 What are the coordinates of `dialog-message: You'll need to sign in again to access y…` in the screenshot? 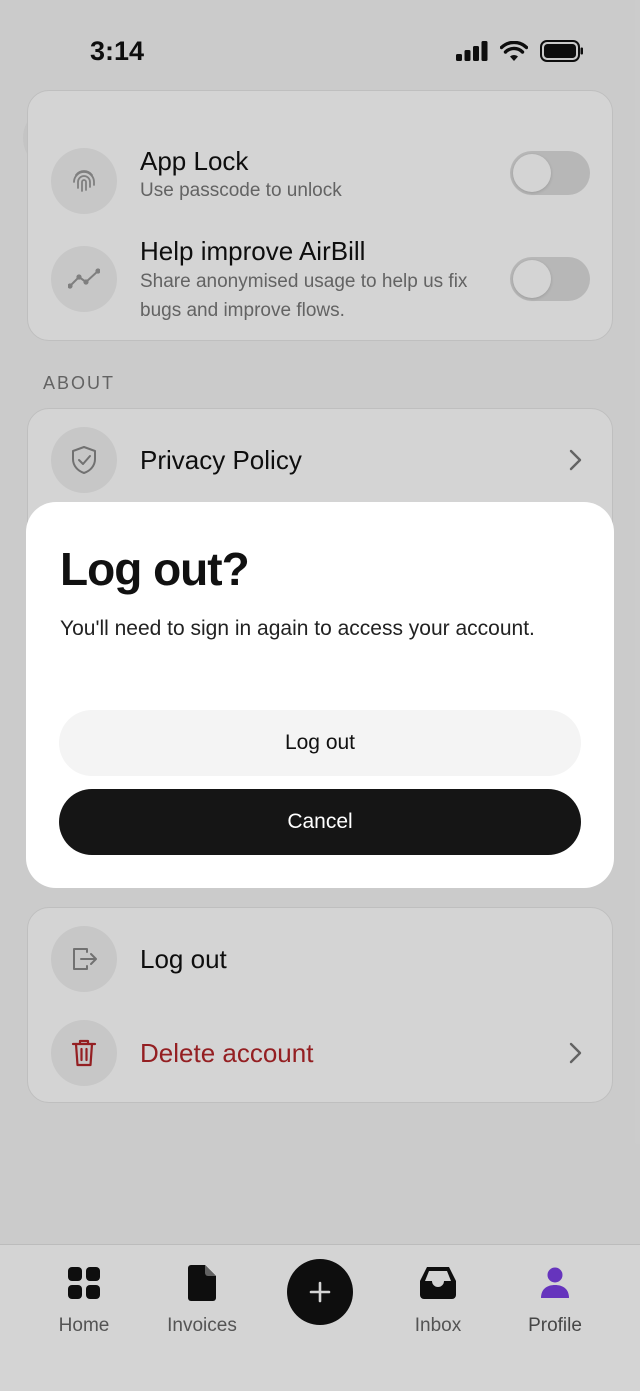 It's located at (297, 628).